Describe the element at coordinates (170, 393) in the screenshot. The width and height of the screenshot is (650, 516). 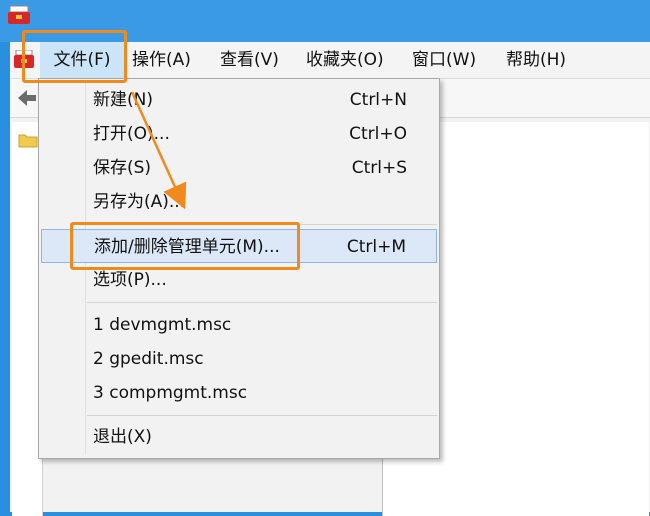
I see `menu-item-label: 3 compmgmt.msc` at that location.